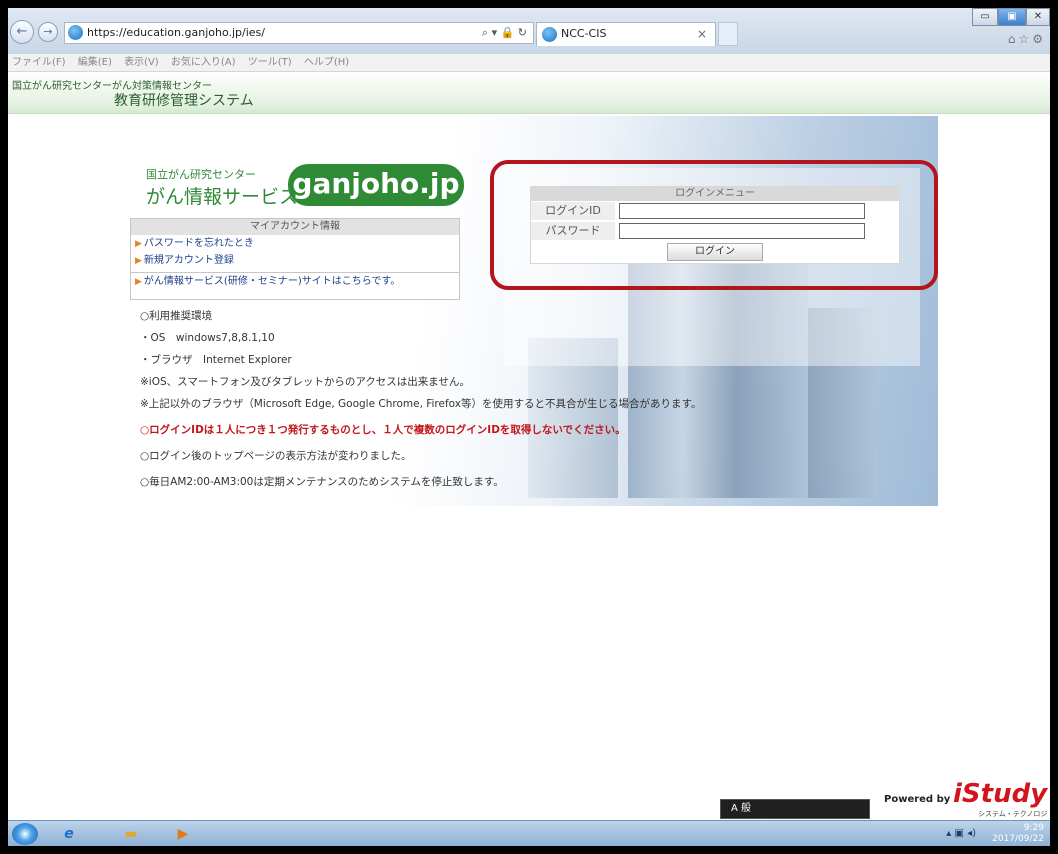 This screenshot has height=854, width=1058. Describe the element at coordinates (584, 33) in the screenshot. I see `tab-title: NCC-CIS` at that location.